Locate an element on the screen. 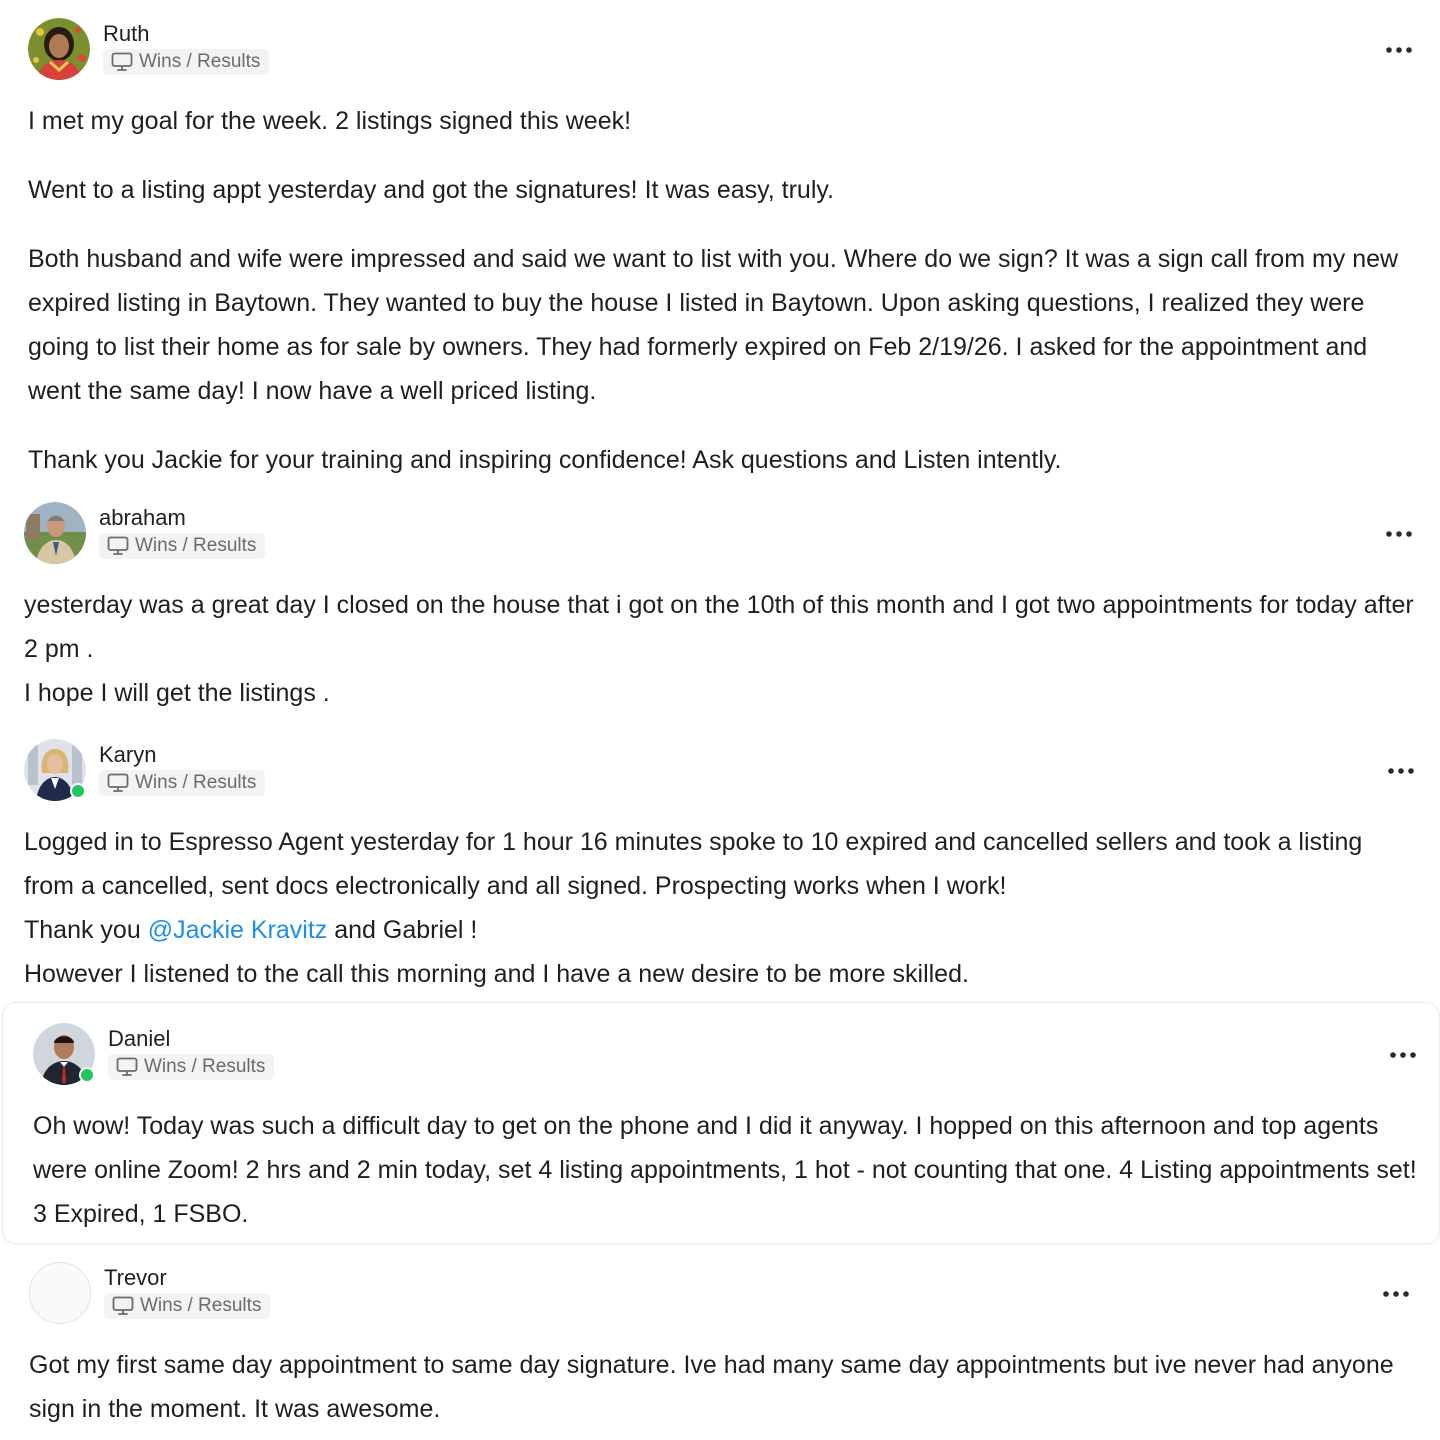 Image resolution: width=1440 pixels, height=1440 pixels. post-header: abraham Wins / Results is located at coordinates (719, 534).